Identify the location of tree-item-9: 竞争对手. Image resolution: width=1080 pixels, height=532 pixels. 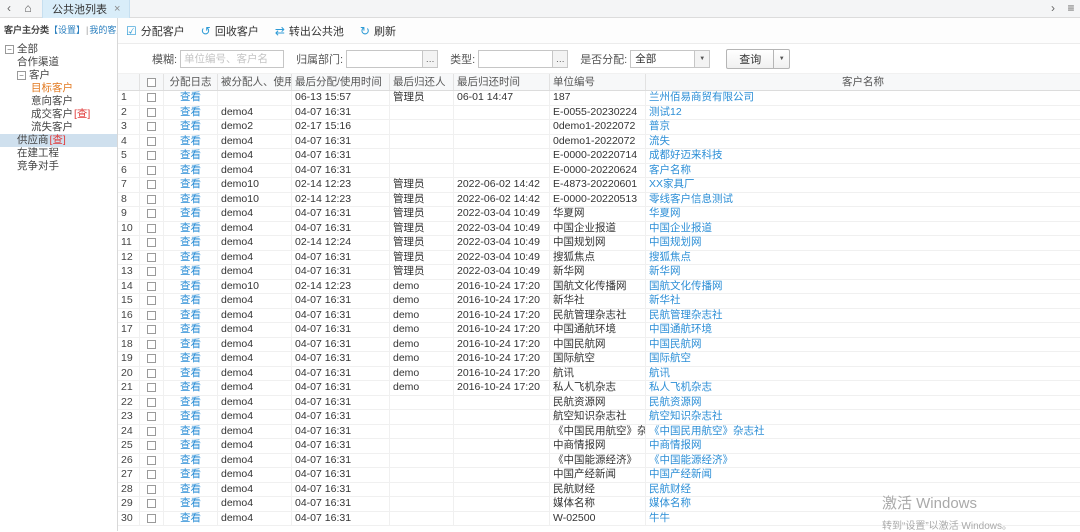
(58, 166).